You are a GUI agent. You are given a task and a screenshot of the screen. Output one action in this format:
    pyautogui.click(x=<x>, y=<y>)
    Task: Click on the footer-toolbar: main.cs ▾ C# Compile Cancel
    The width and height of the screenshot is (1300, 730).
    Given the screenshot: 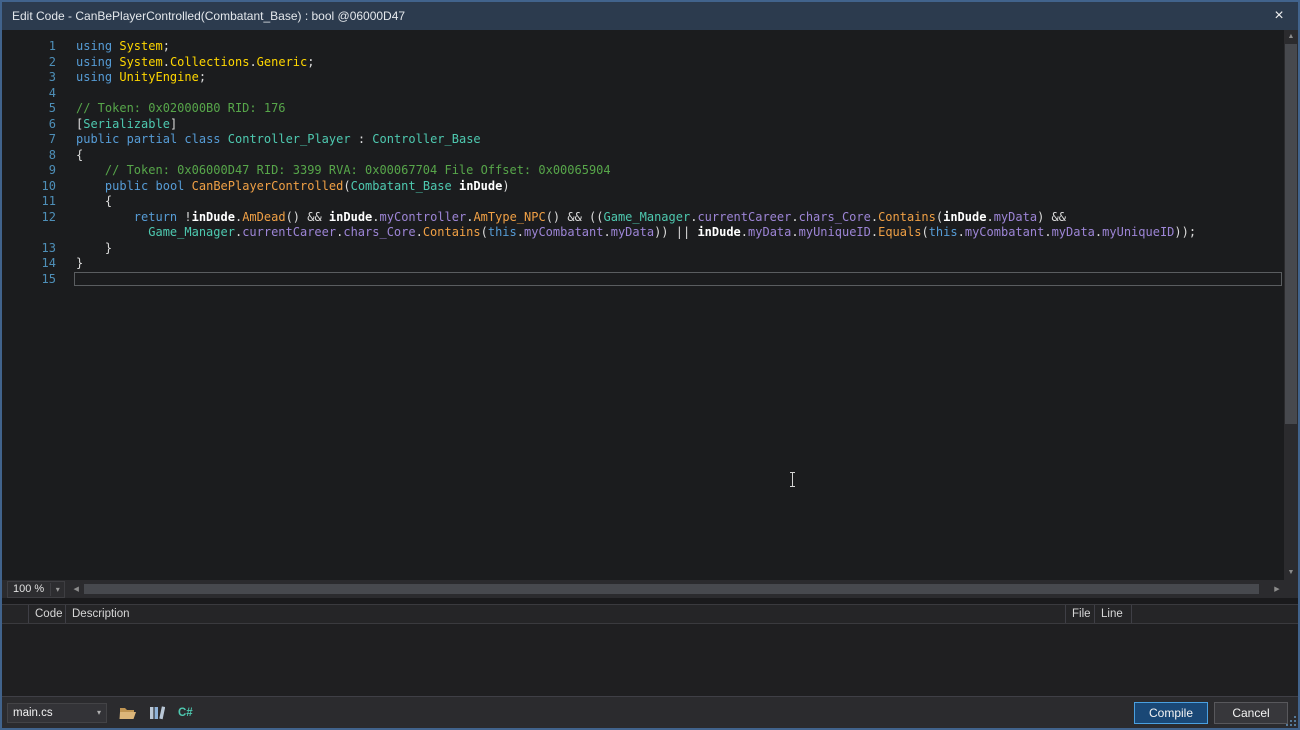 What is the action you would take?
    pyautogui.click(x=650, y=712)
    